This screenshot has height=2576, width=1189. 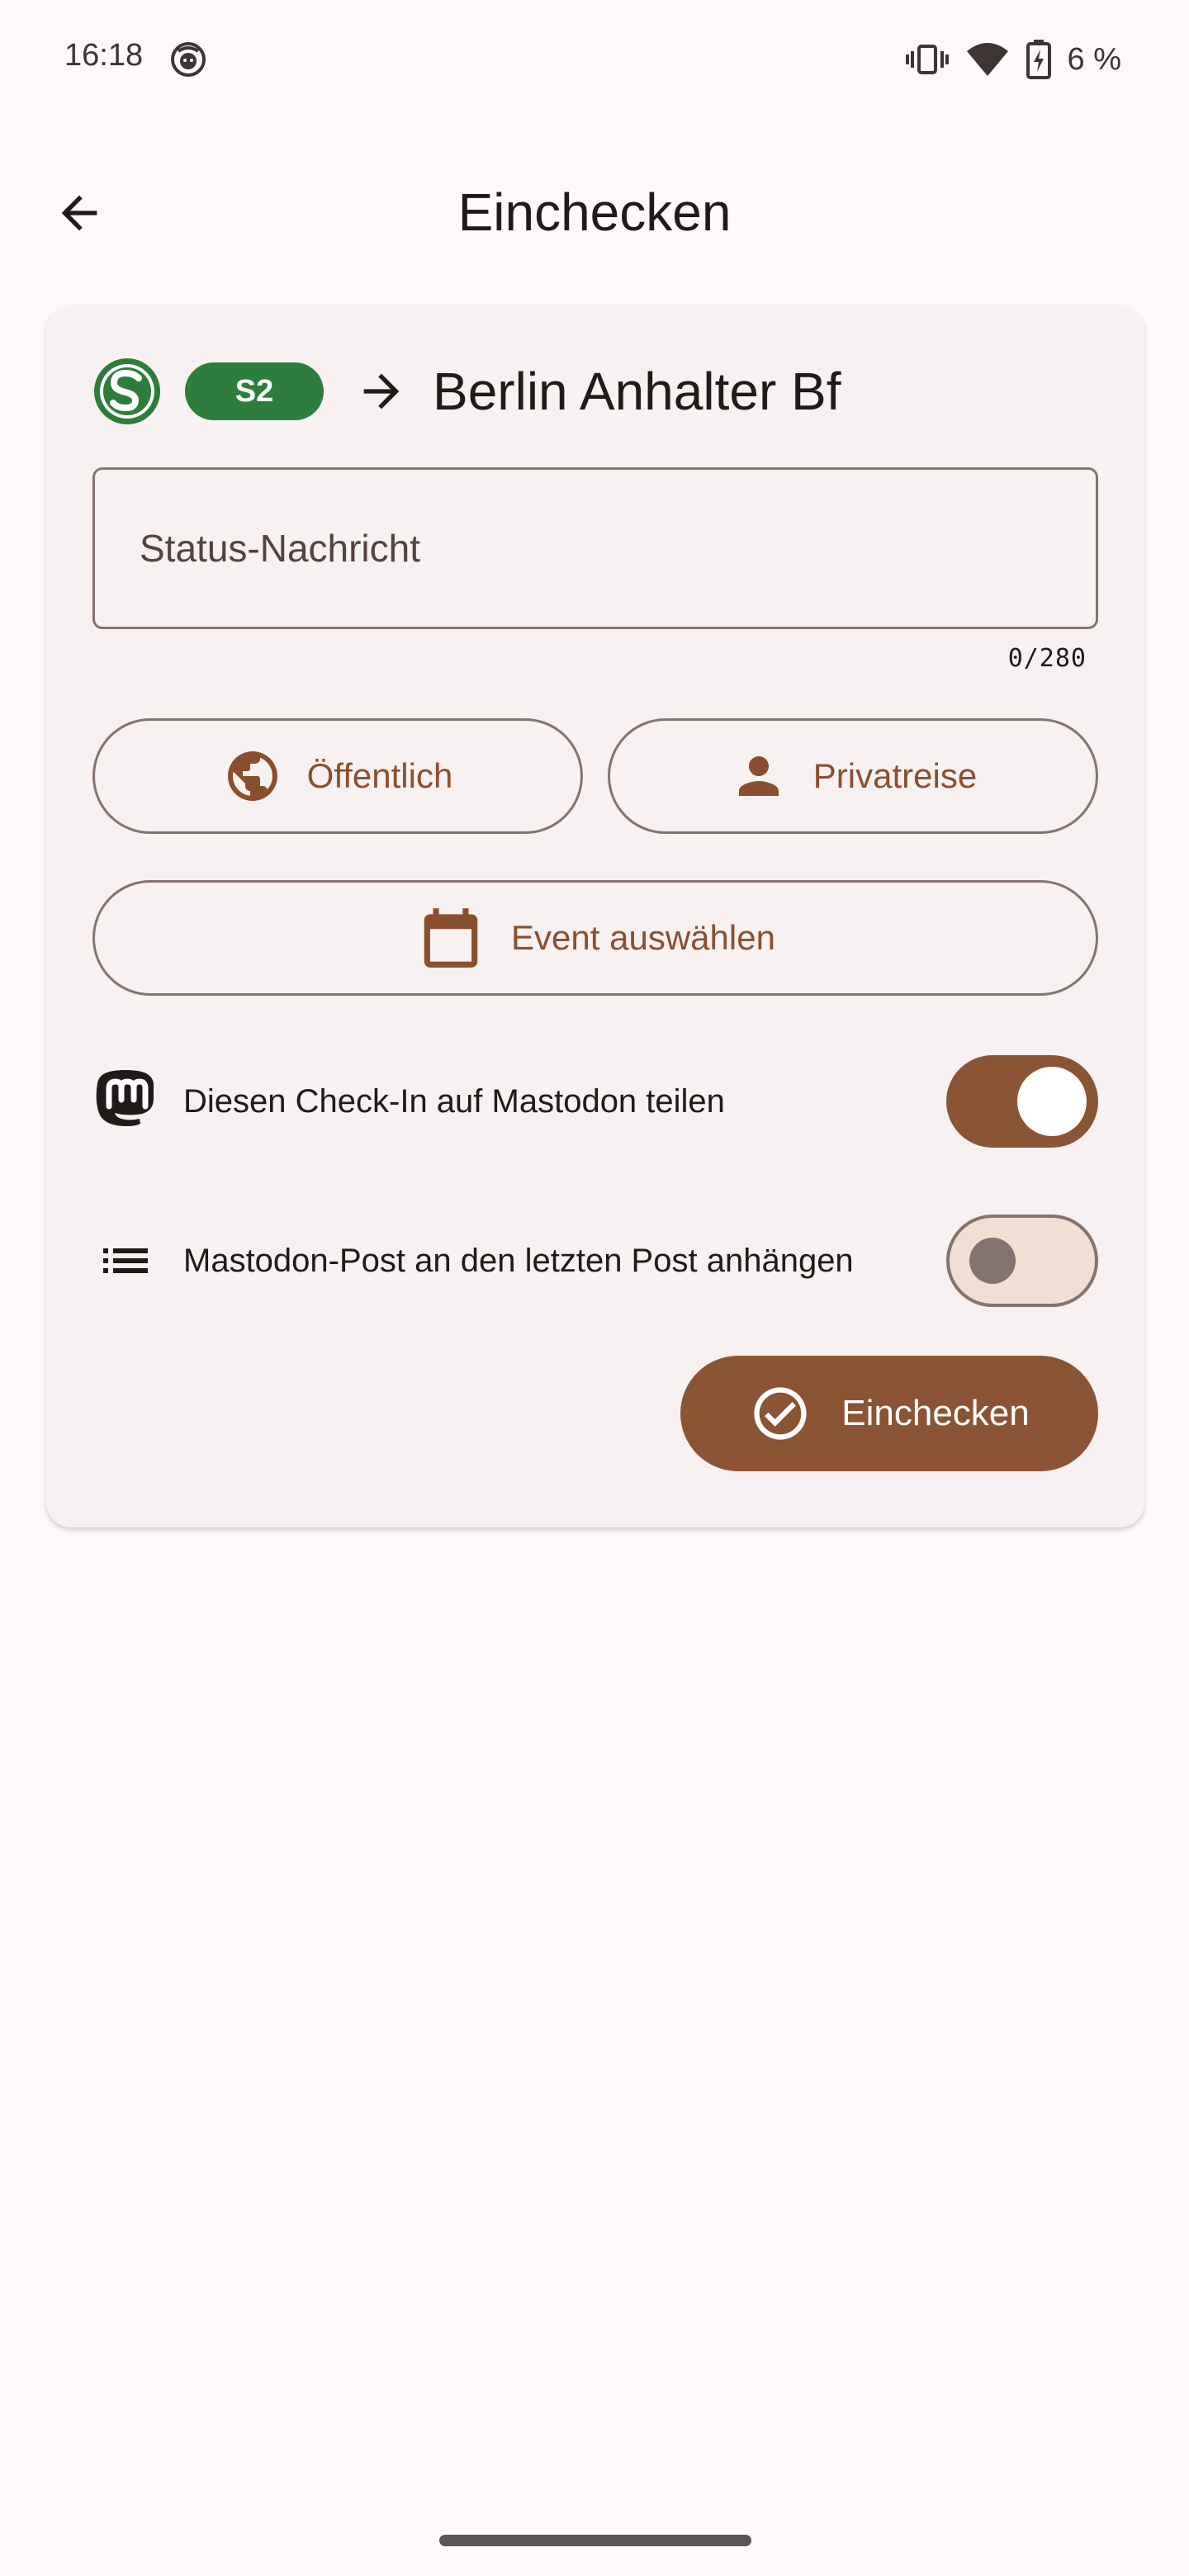 What do you see at coordinates (643, 937) in the screenshot?
I see `select-event-label: Event auswählen` at bounding box center [643, 937].